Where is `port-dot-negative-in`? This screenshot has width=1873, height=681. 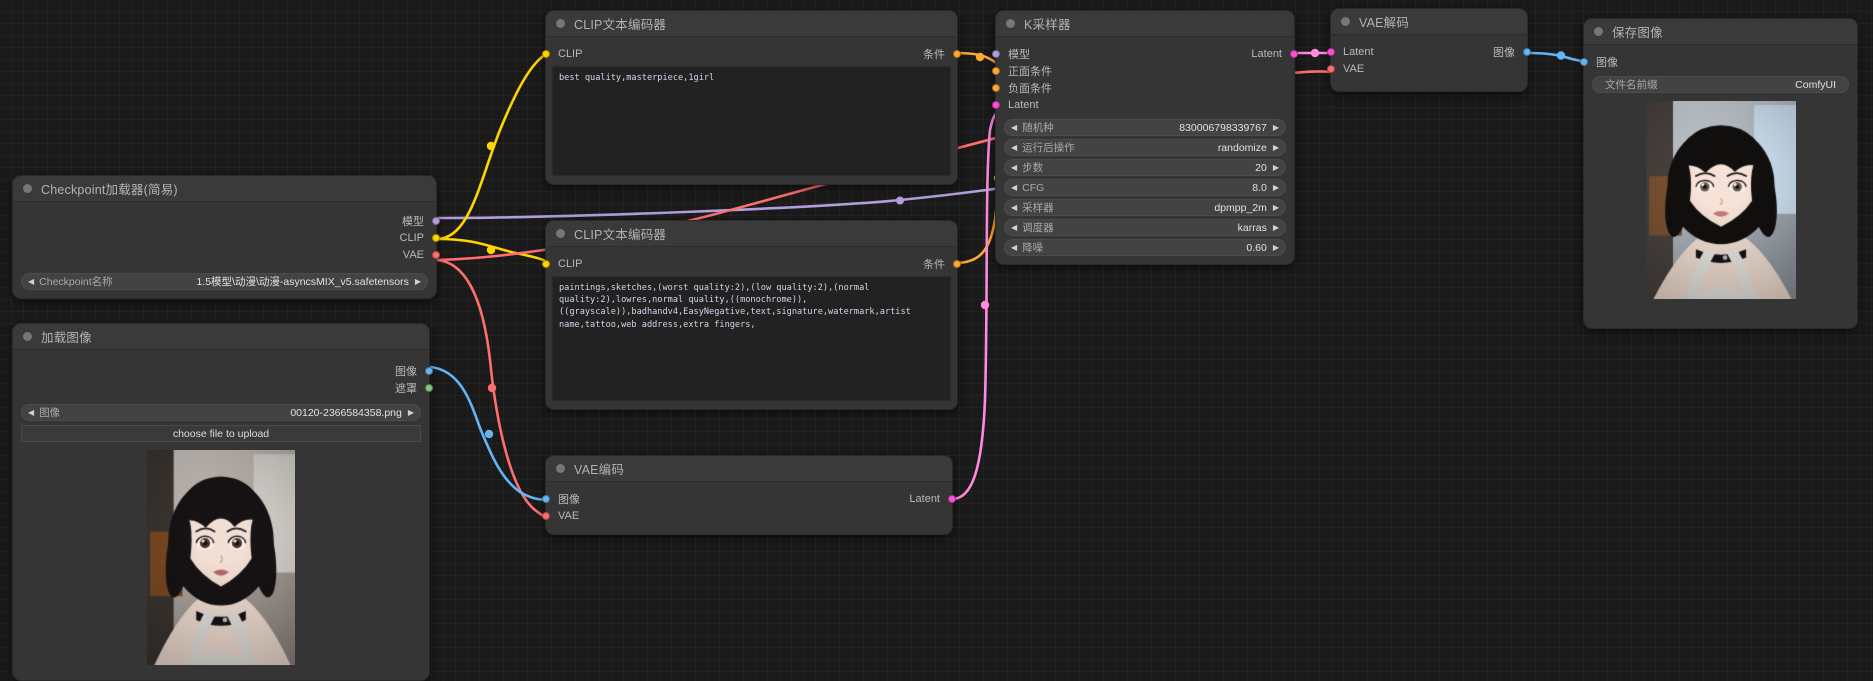
port-dot-negative-in is located at coordinates (996, 87).